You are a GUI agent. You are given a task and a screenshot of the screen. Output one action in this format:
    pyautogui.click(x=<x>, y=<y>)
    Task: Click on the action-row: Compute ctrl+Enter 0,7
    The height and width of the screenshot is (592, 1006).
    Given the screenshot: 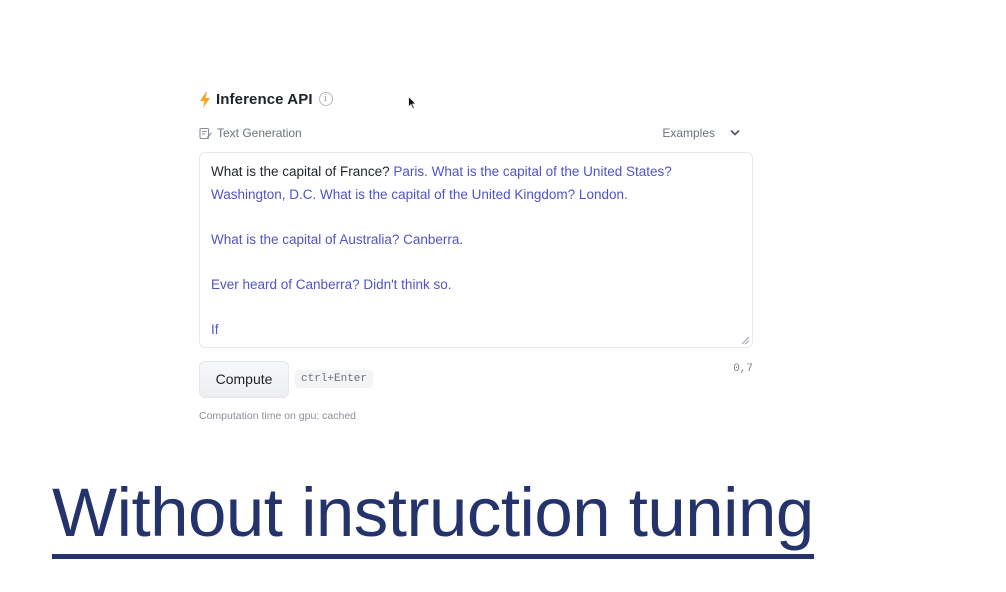 What is the action you would take?
    pyautogui.click(x=477, y=379)
    